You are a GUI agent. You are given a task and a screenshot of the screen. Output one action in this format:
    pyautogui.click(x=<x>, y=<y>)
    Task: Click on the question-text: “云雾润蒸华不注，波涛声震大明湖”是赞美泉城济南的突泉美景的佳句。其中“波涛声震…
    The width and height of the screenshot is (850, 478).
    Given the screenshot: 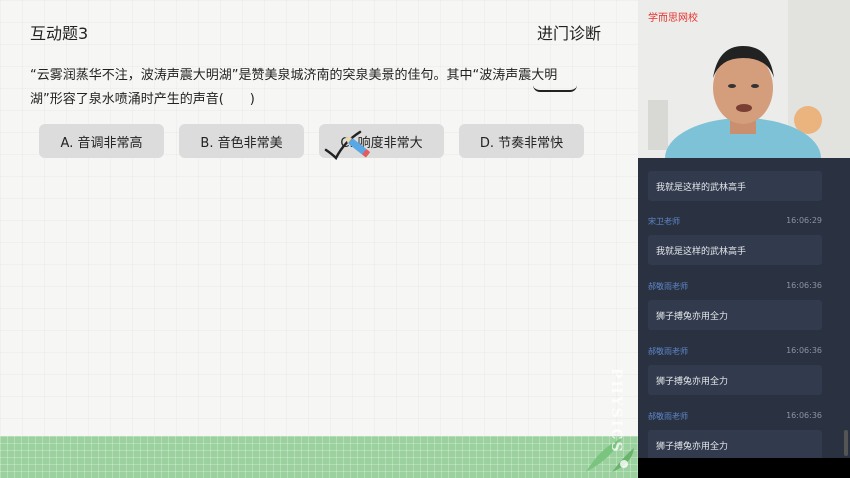 What is the action you would take?
    pyautogui.click(x=320, y=88)
    